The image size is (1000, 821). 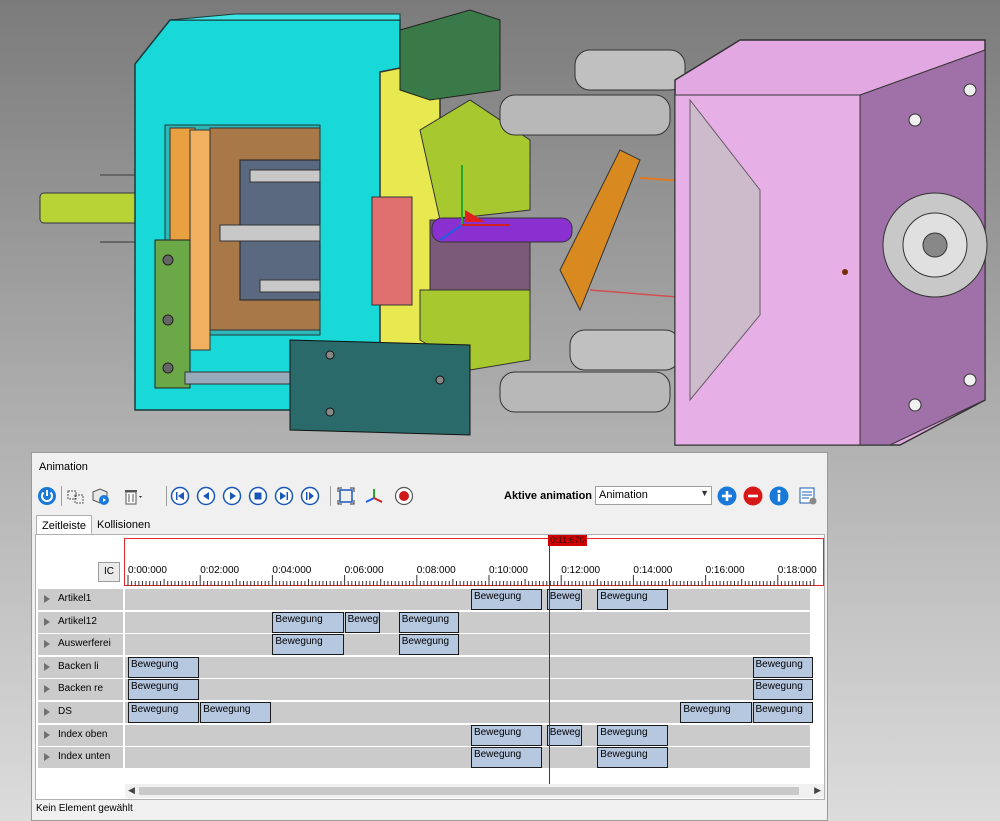 I want to click on scrollbar-thumb, so click(x=469, y=791).